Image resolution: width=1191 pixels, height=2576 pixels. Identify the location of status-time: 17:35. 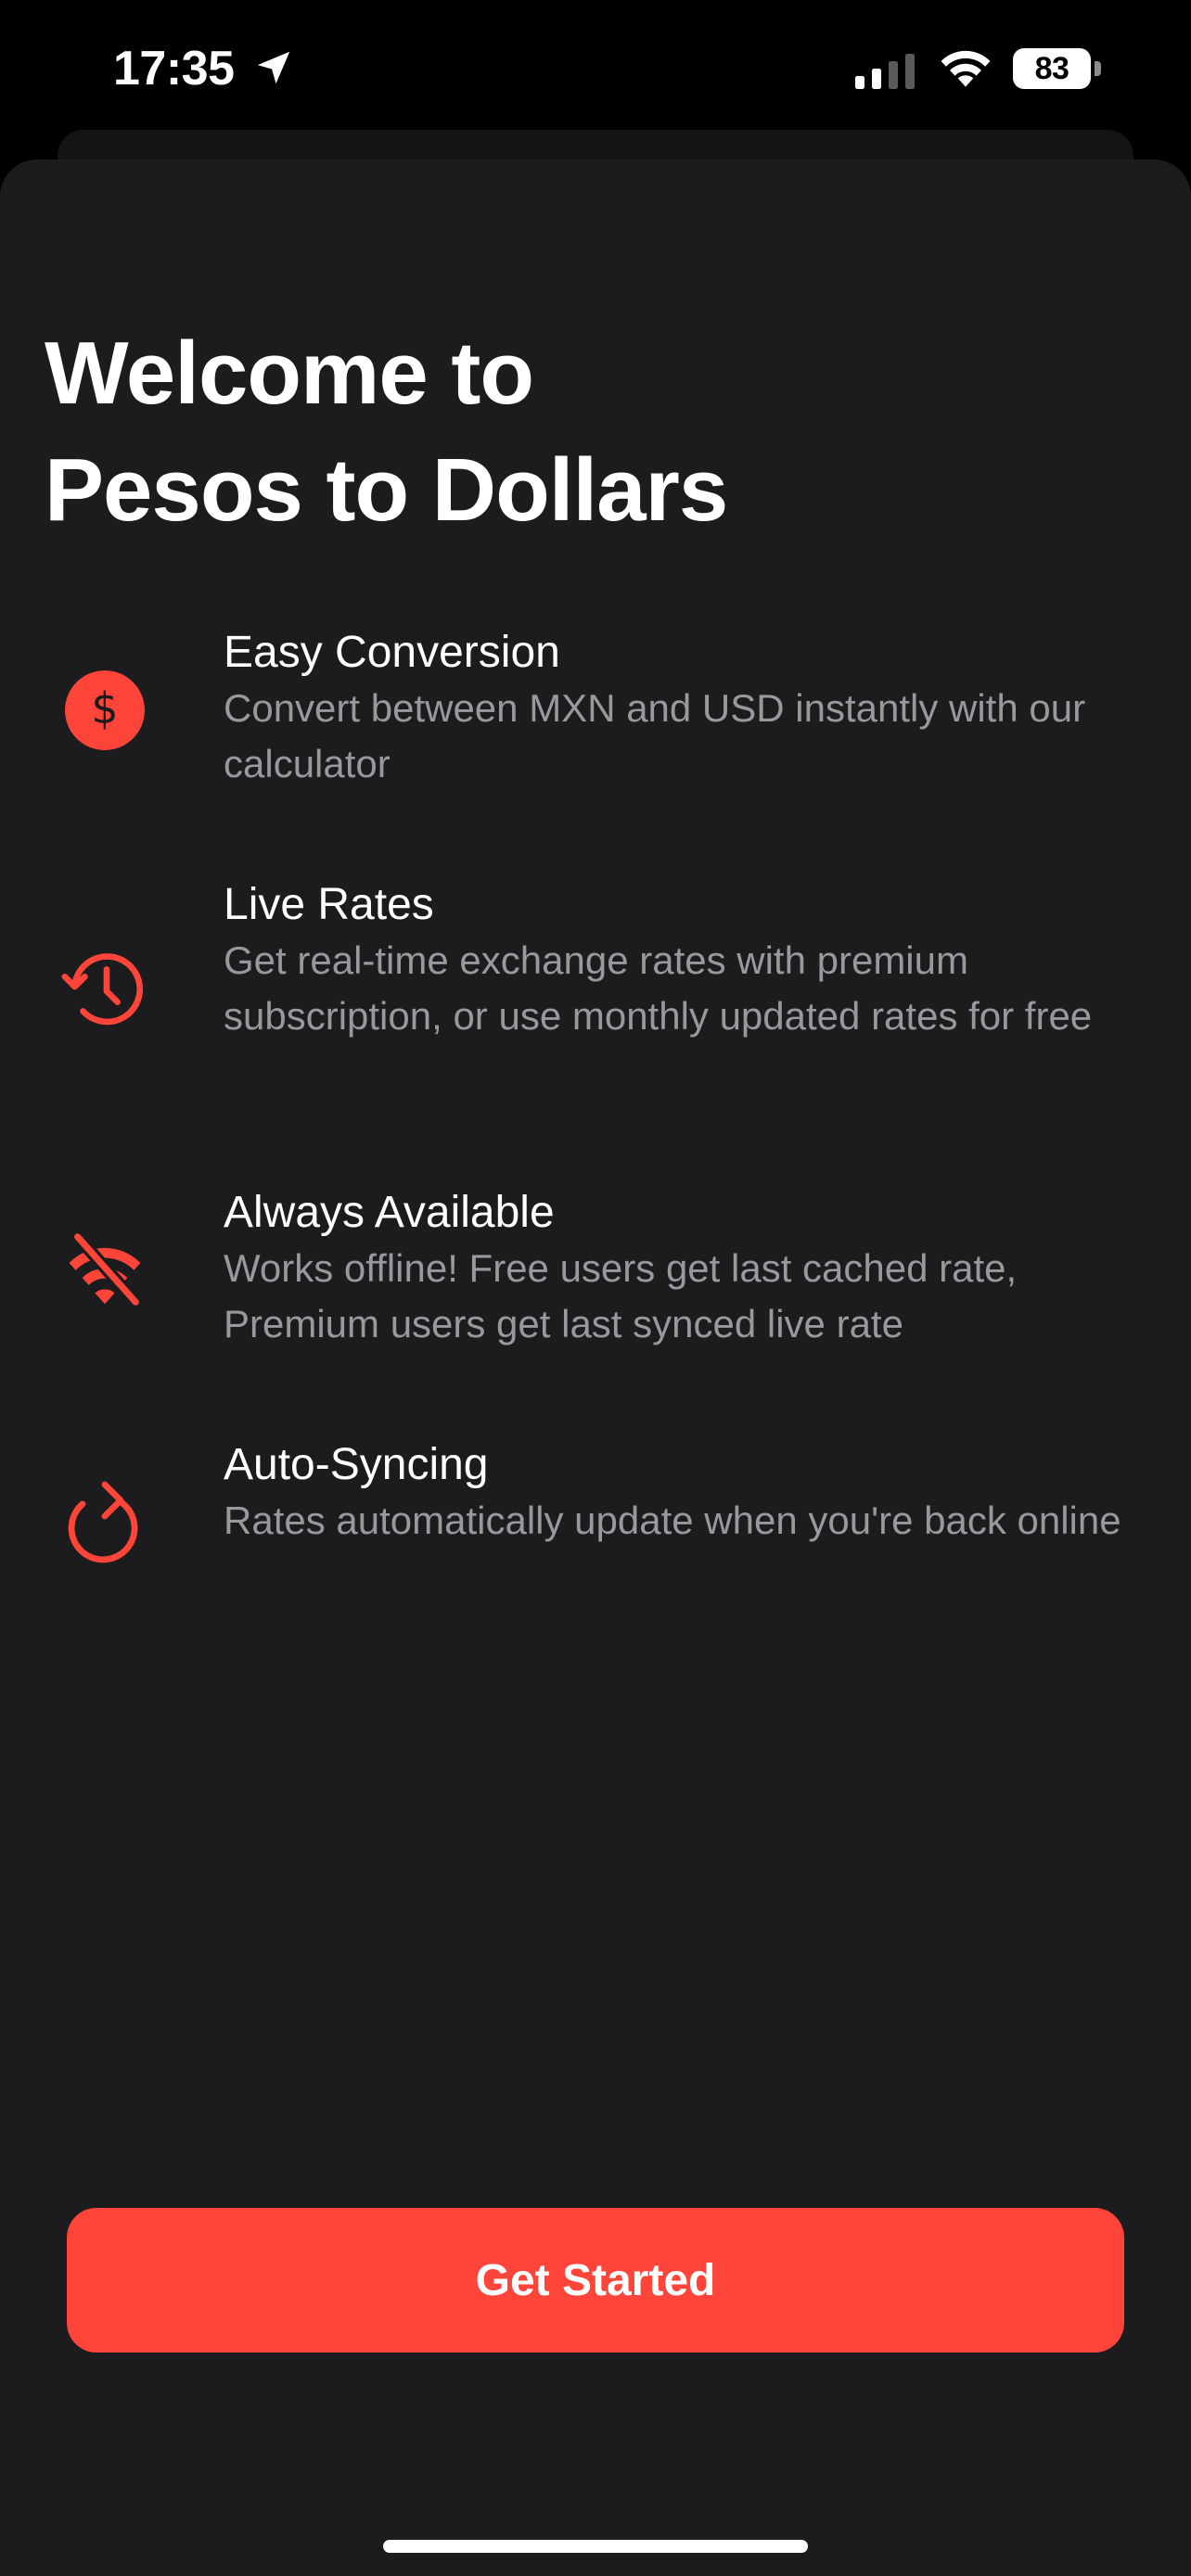
(174, 69).